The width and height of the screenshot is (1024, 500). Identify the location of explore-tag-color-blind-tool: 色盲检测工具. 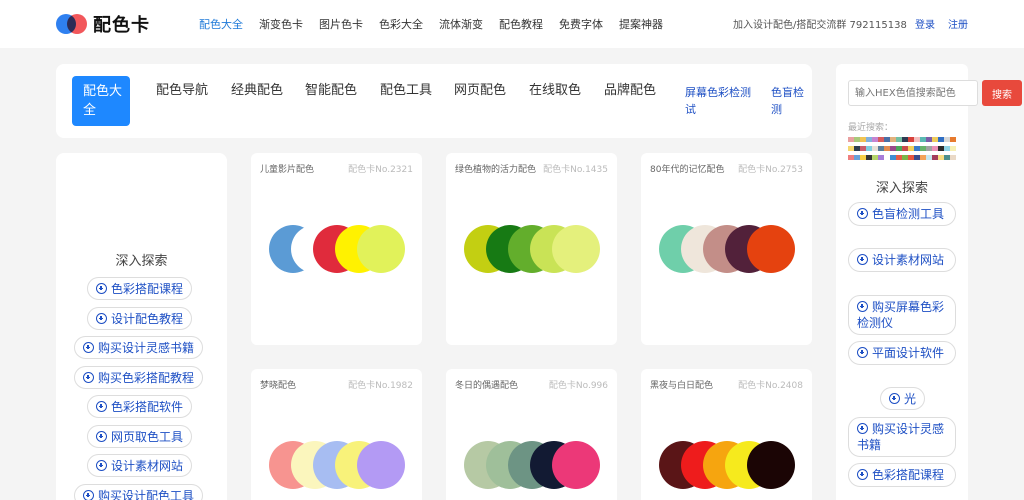
(902, 214).